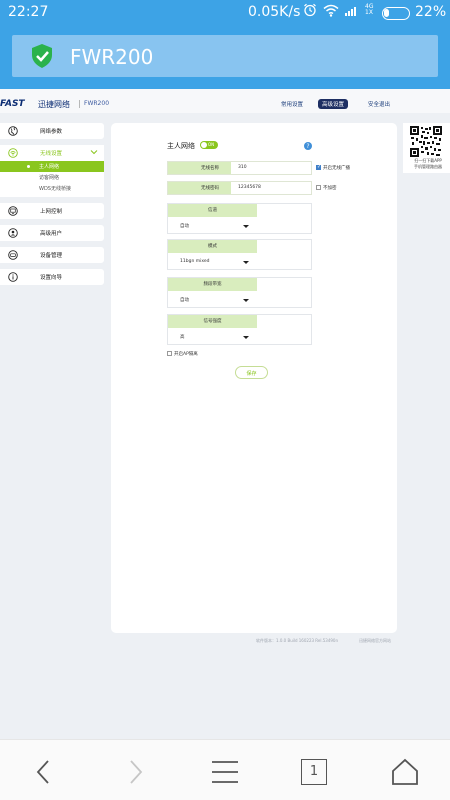 The height and width of the screenshot is (800, 450). Describe the element at coordinates (12, 104) in the screenshot. I see `fast-logo: FAST` at that location.